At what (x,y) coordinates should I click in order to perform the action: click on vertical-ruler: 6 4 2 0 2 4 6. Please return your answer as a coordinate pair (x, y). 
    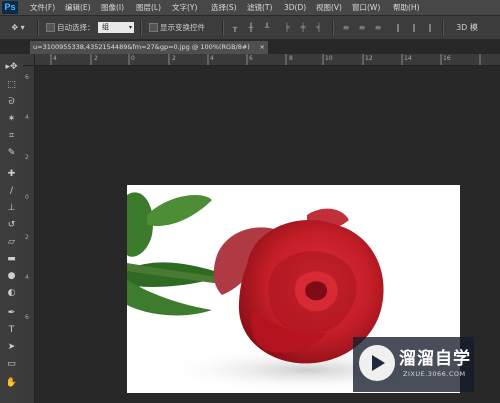
    Looking at the image, I should click on (29, 234).